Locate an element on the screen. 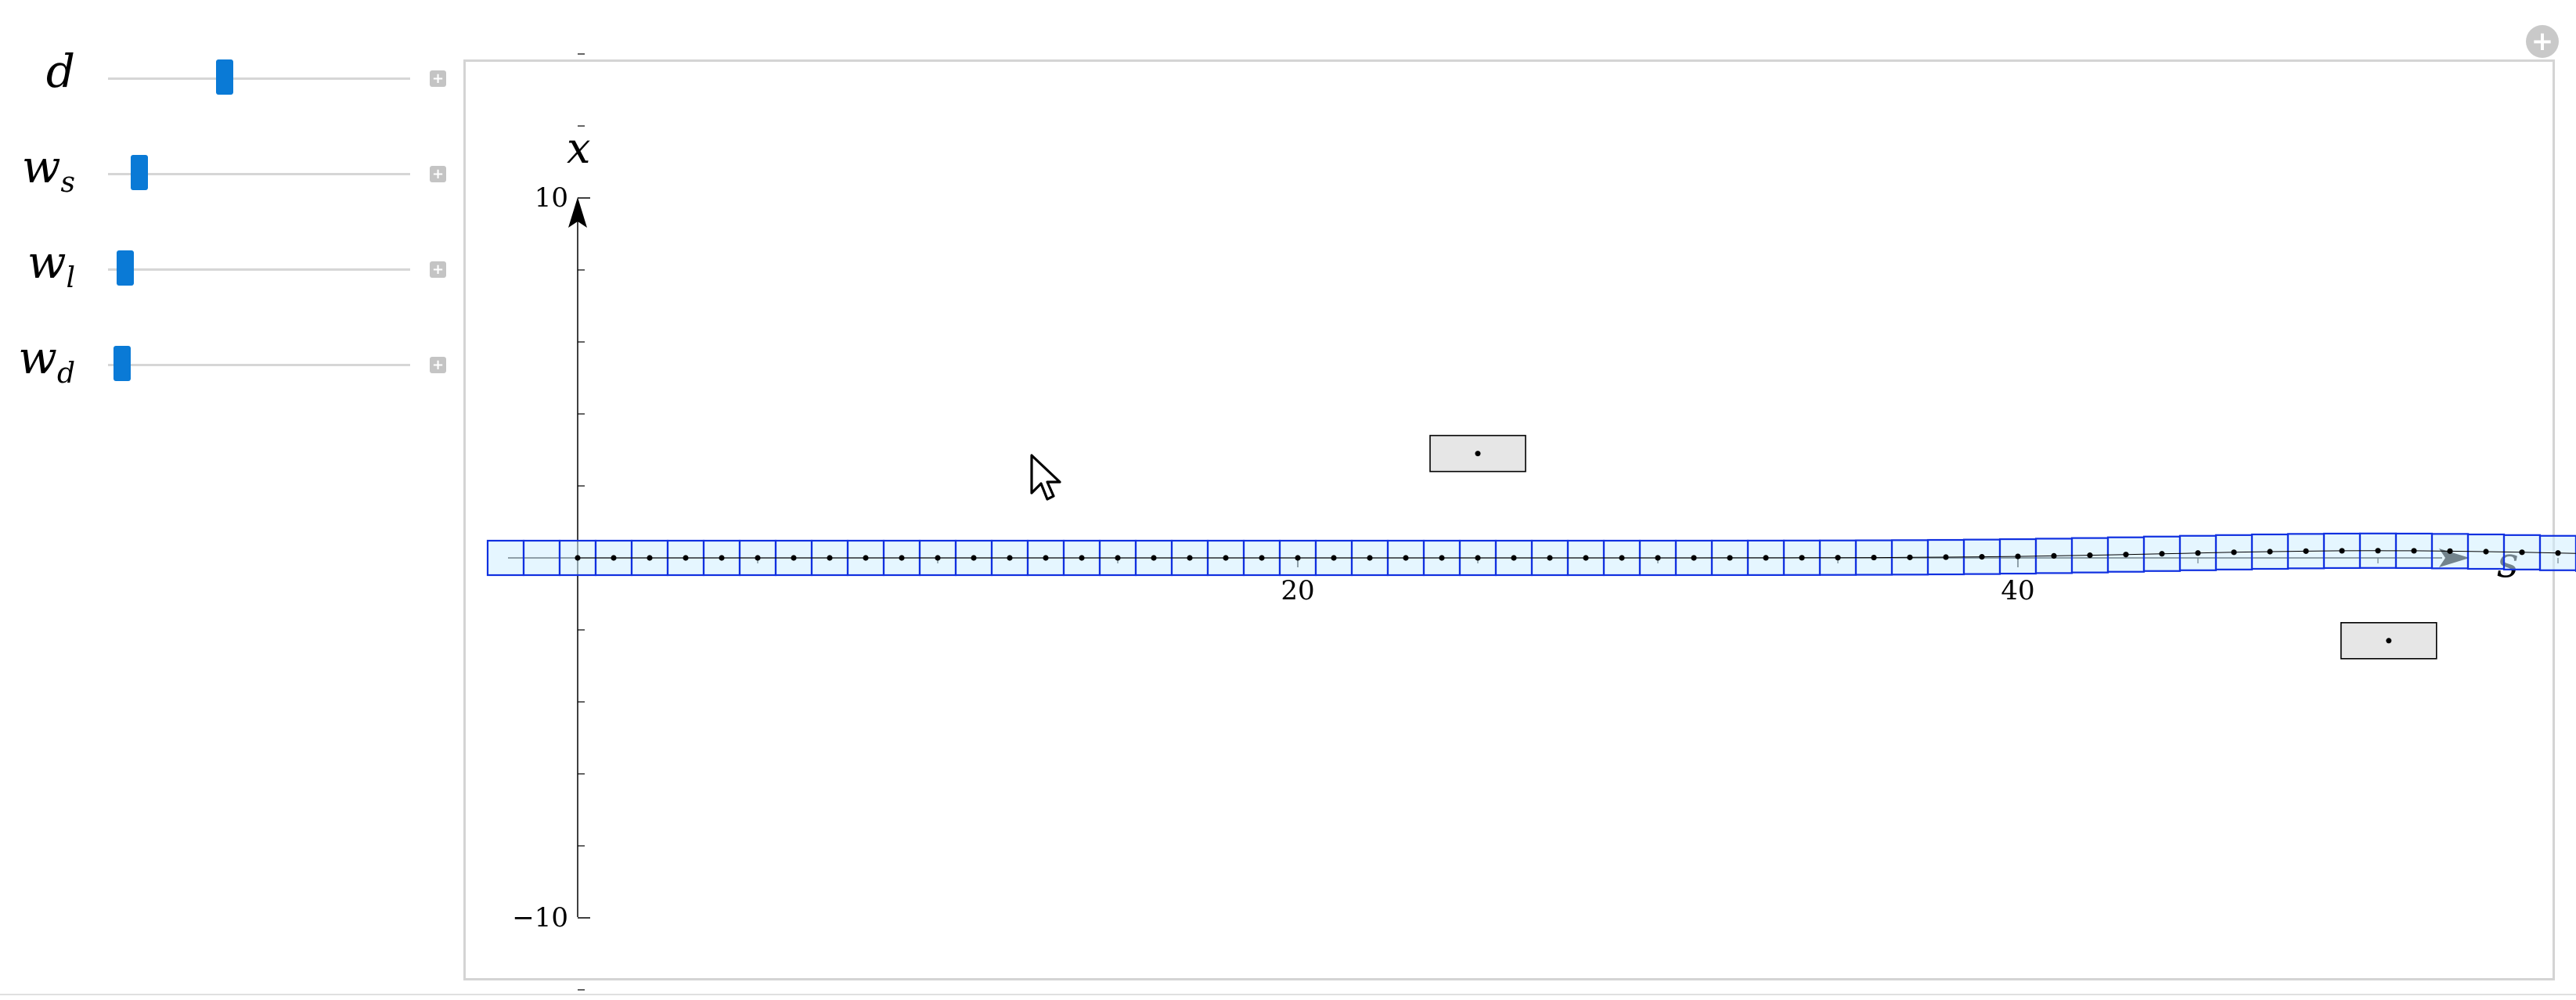 This screenshot has width=2576, height=1000. mouse-pointer-icon is located at coordinates (1045, 477).